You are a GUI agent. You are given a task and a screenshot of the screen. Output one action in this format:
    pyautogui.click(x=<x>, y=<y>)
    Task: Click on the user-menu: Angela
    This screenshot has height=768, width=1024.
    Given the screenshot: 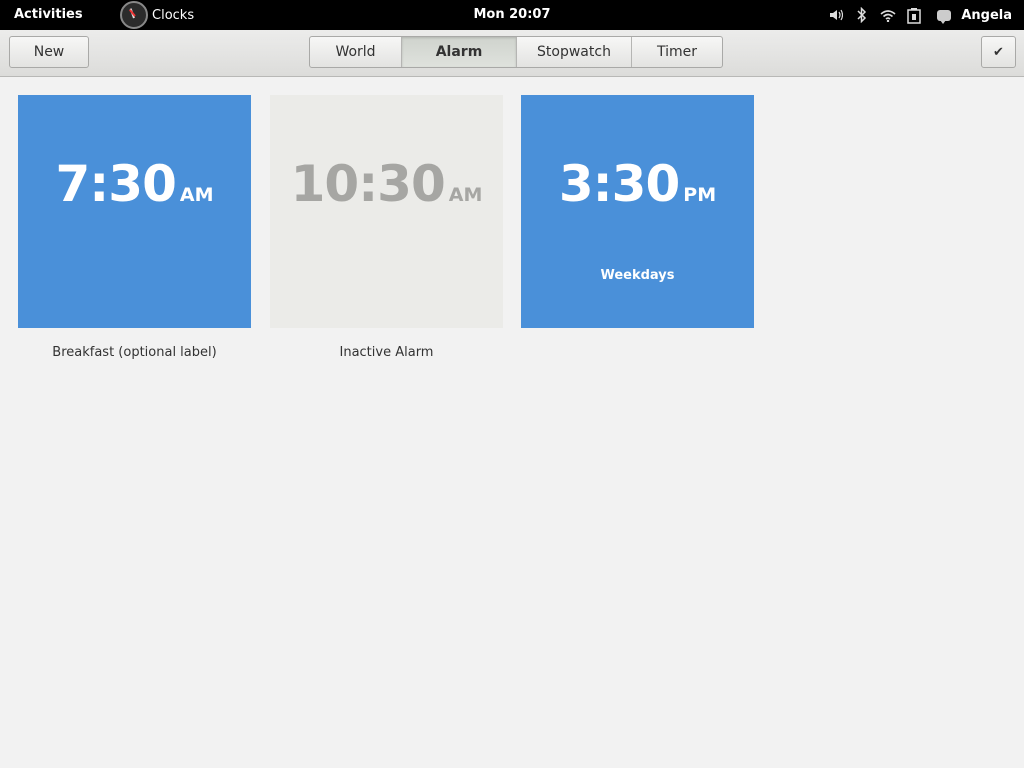 What is the action you would take?
    pyautogui.click(x=974, y=15)
    